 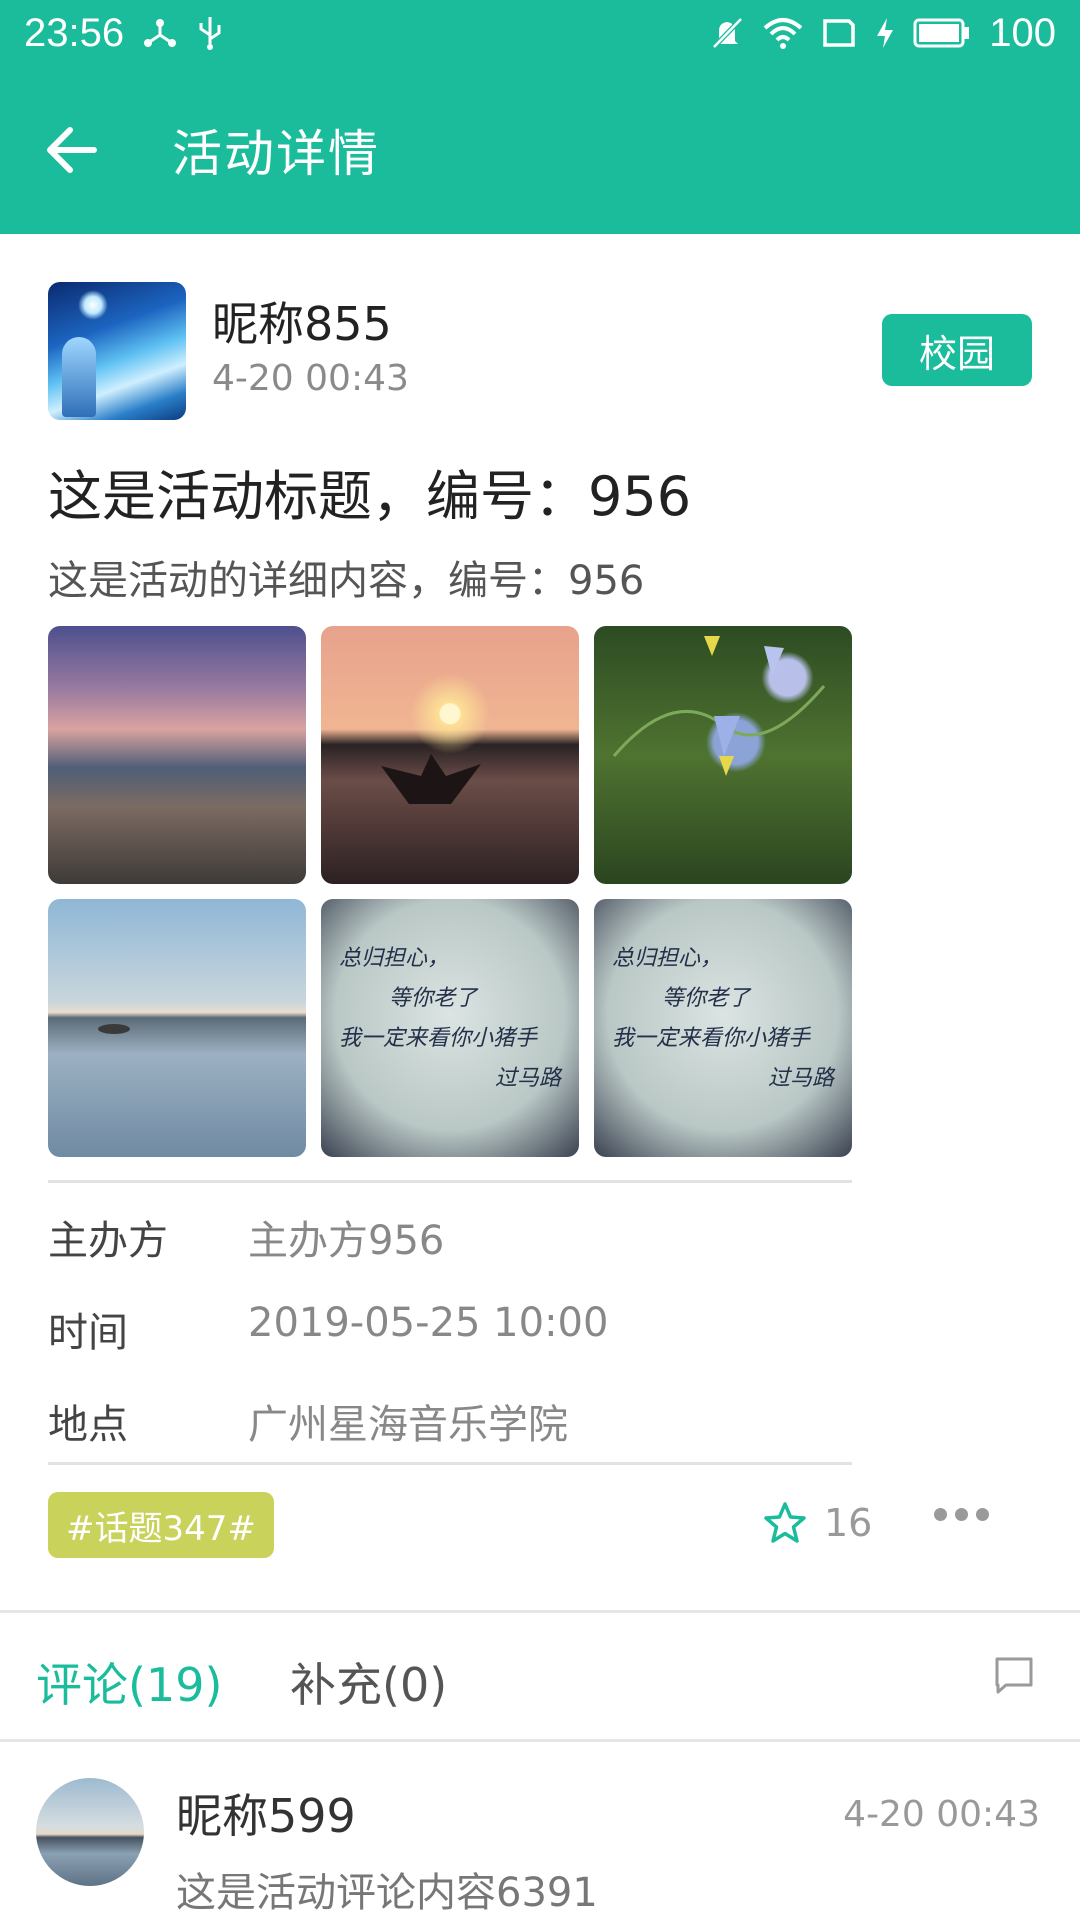 I want to click on status-bar-left: 23:56, so click(x=124, y=33).